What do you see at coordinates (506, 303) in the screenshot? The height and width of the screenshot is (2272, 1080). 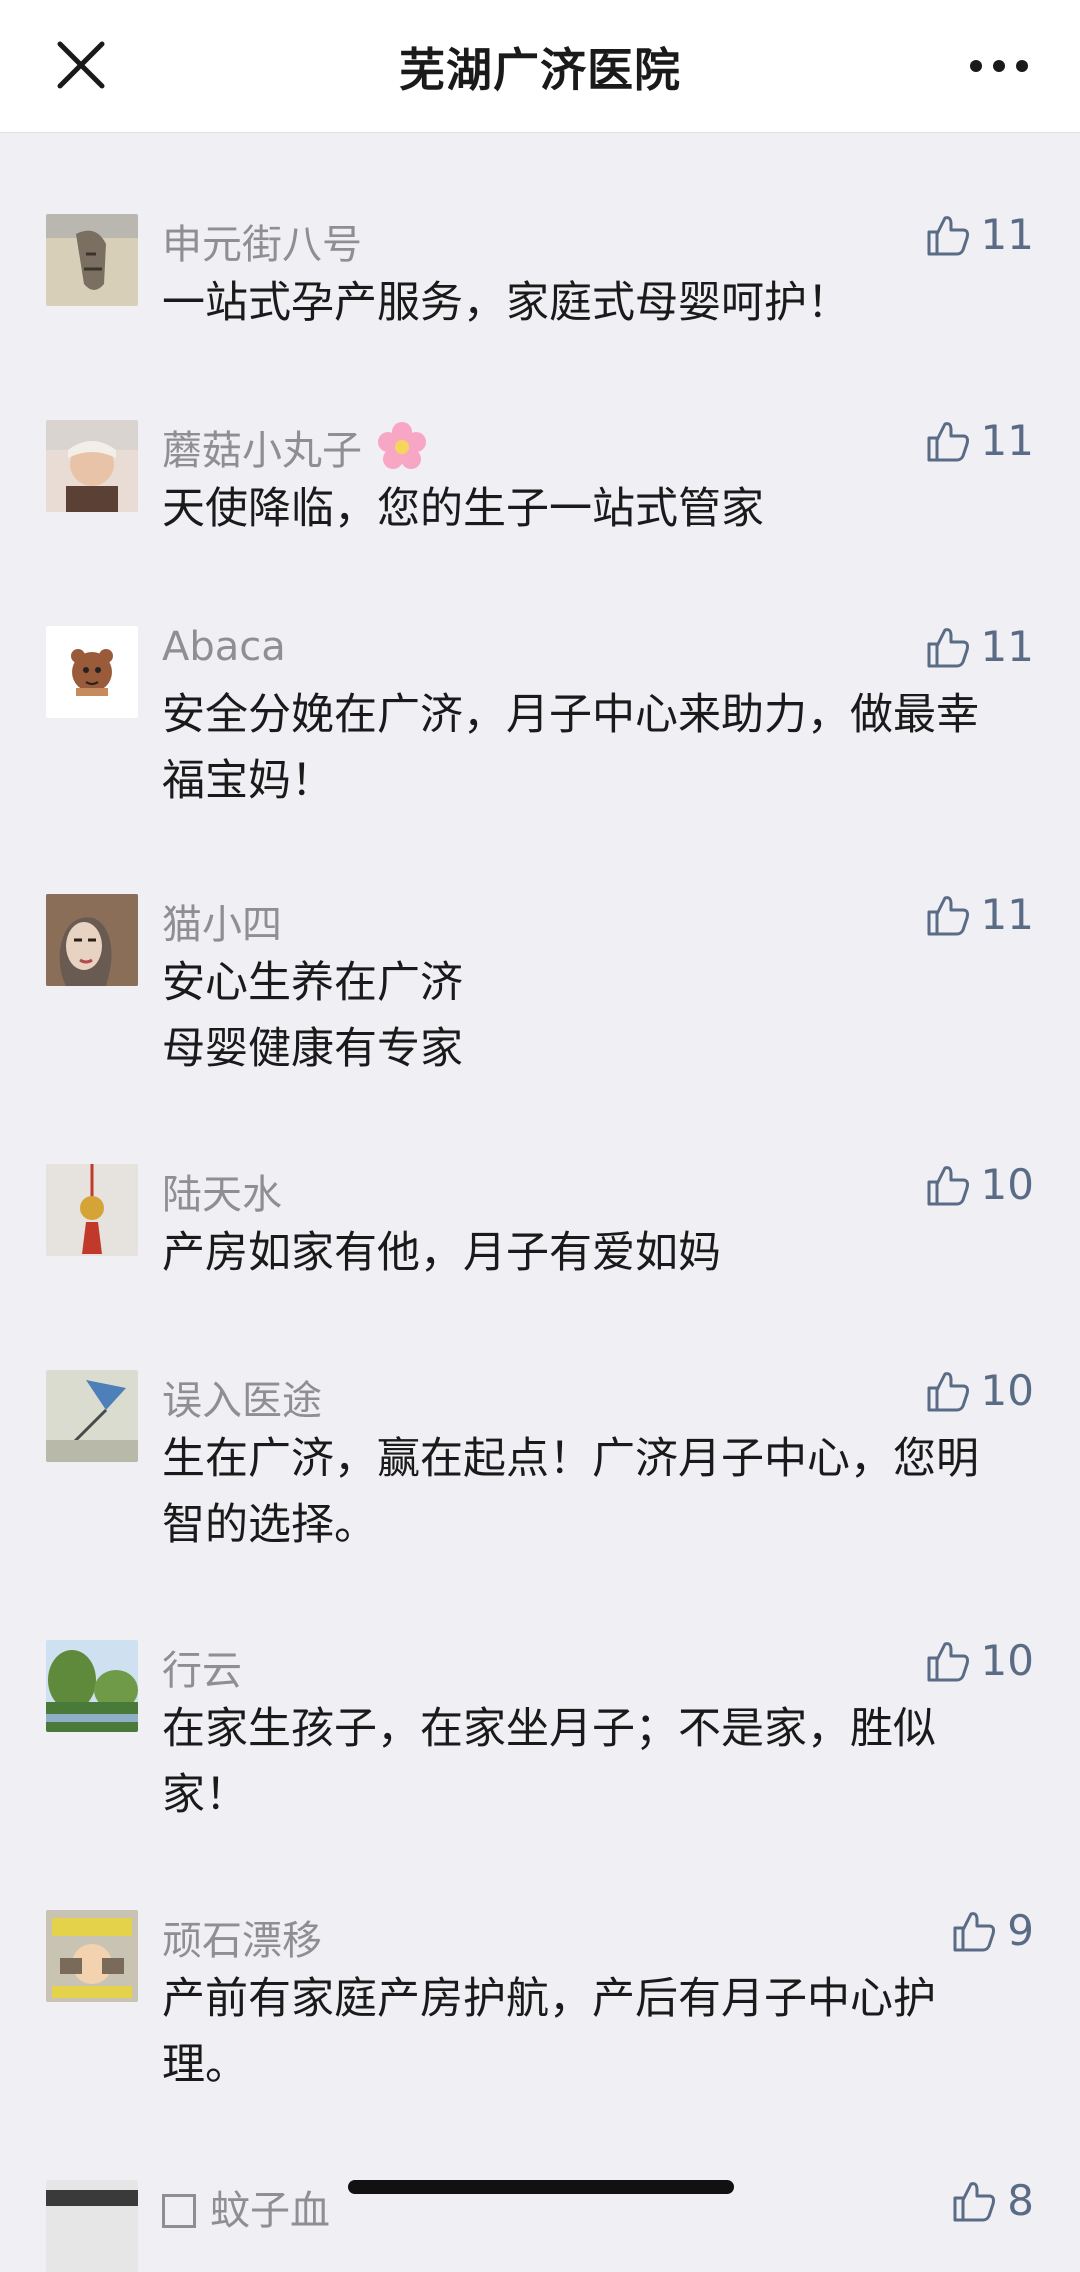 I see `comment-text: 一站式孕产服务，家庭式母婴呵护！` at bounding box center [506, 303].